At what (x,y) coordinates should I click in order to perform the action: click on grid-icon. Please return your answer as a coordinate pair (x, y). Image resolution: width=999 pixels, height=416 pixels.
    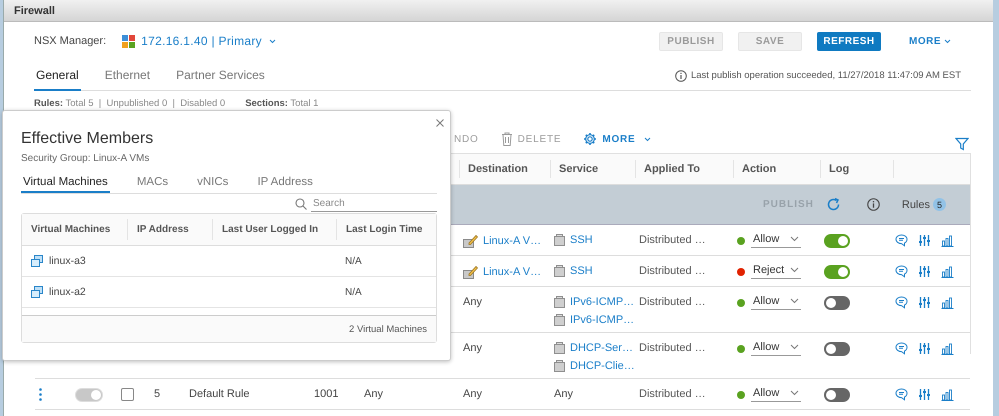
    Looking at the image, I should click on (129, 41).